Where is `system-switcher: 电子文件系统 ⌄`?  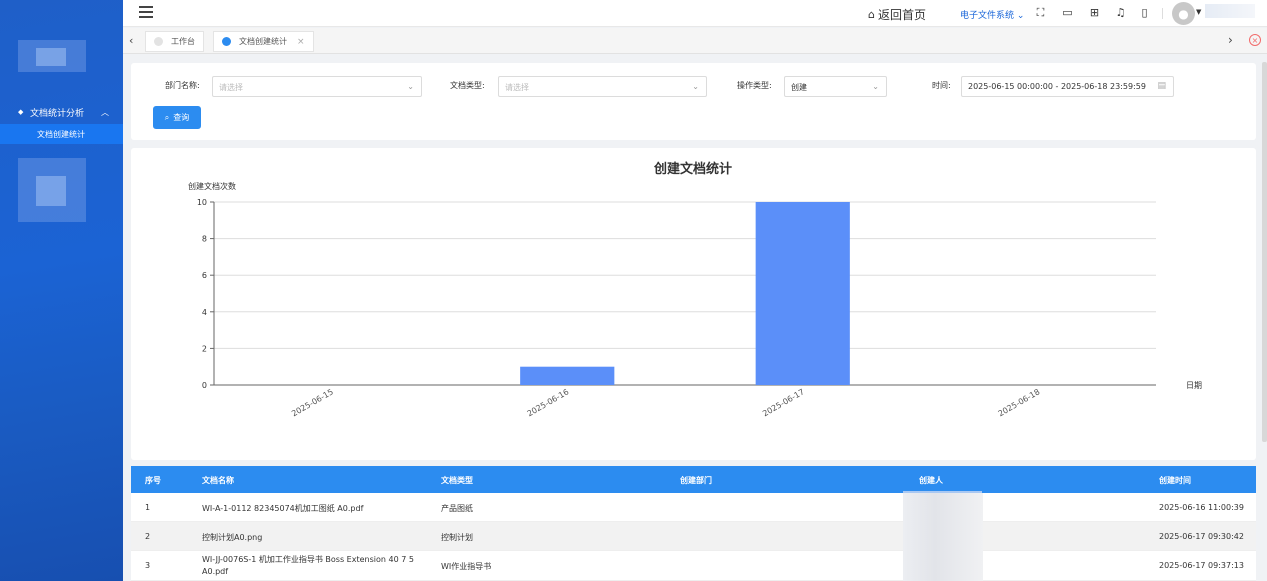
system-switcher: 电子文件系统 ⌄ is located at coordinates (992, 14).